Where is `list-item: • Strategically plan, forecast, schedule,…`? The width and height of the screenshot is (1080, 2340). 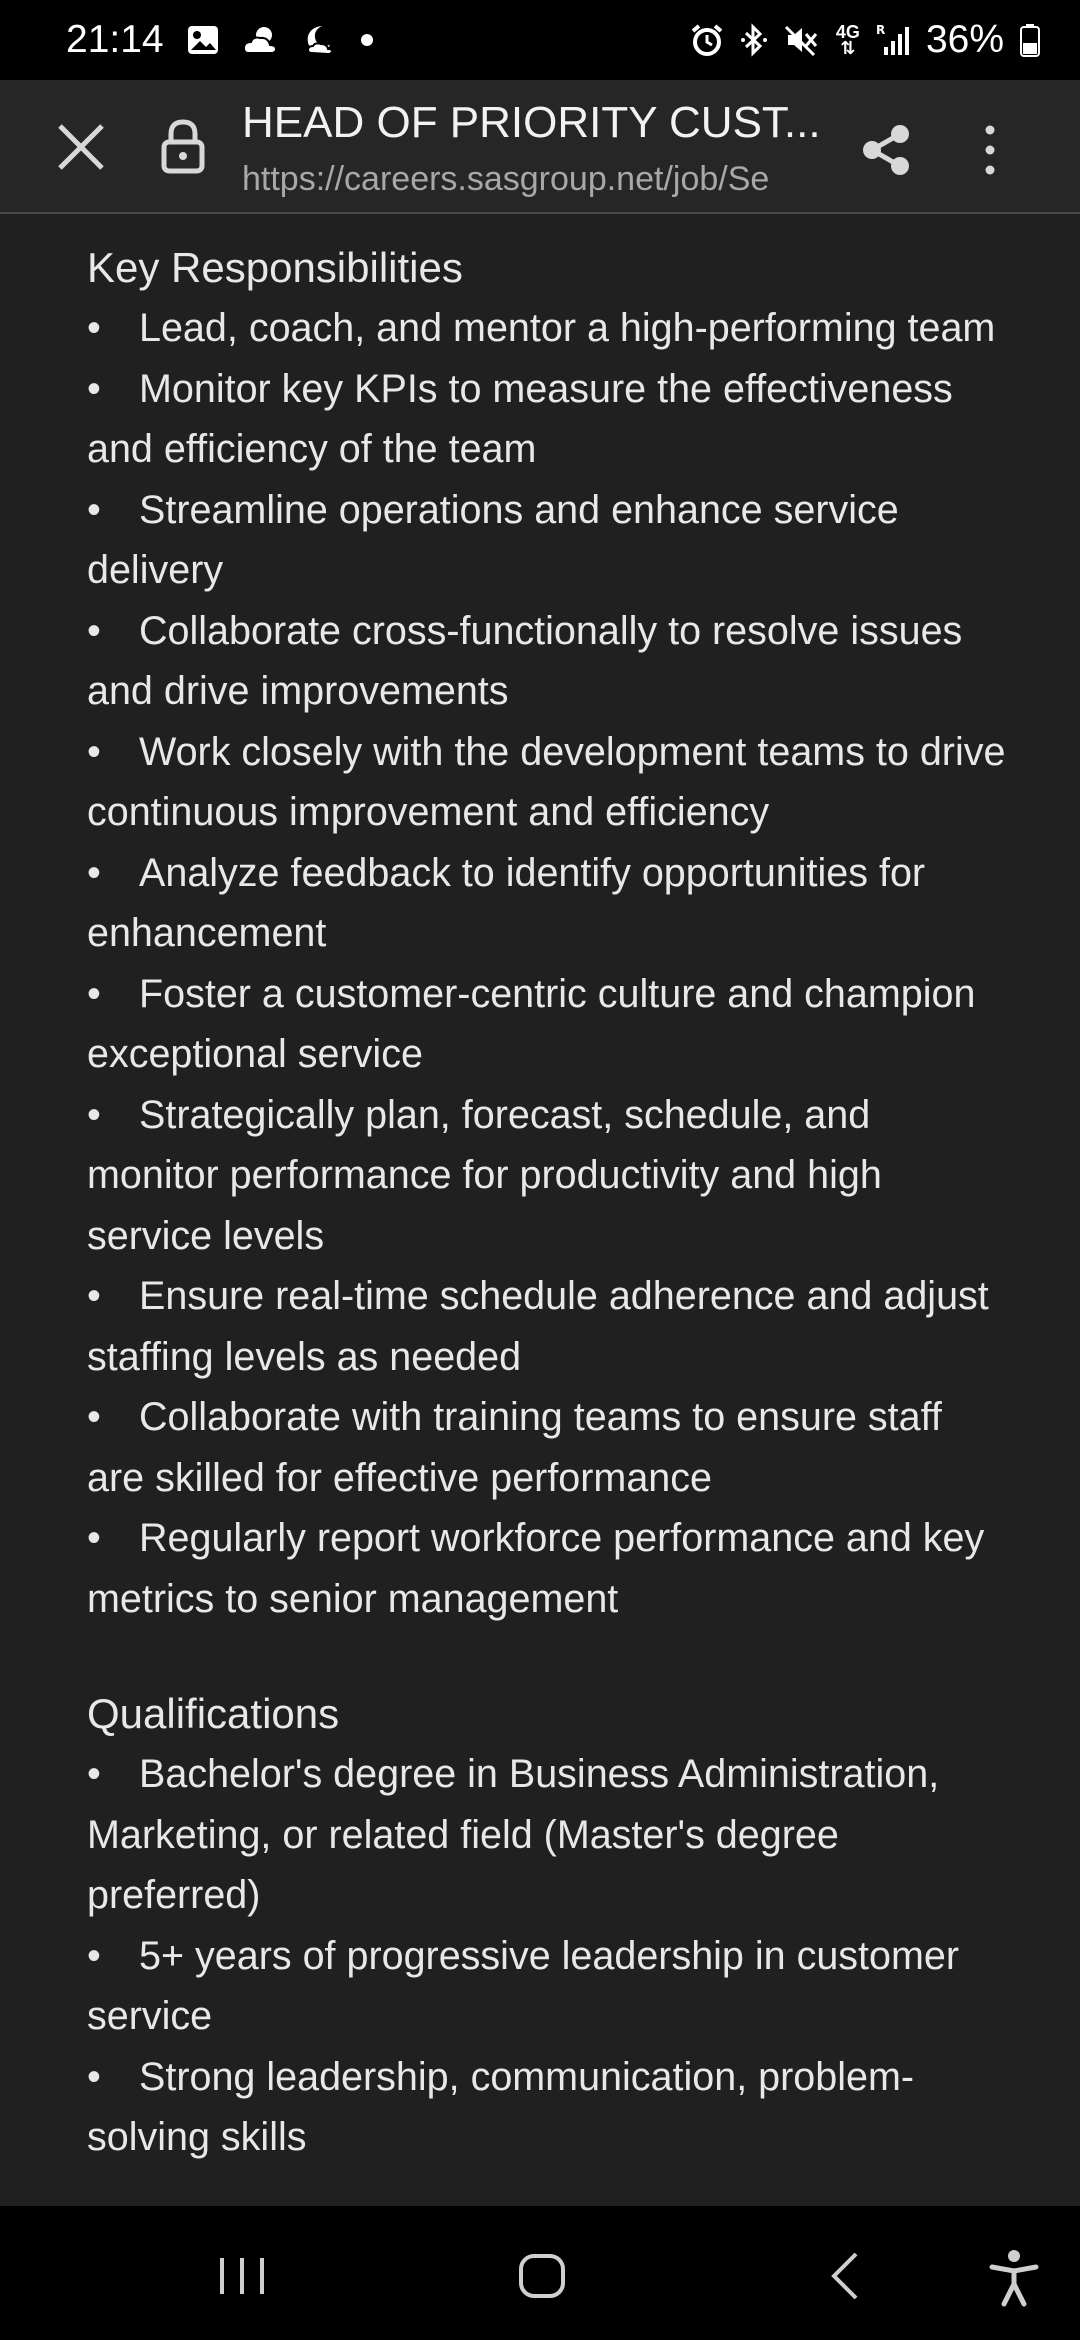 list-item: • Strategically plan, forecast, schedule,… is located at coordinates (547, 1176).